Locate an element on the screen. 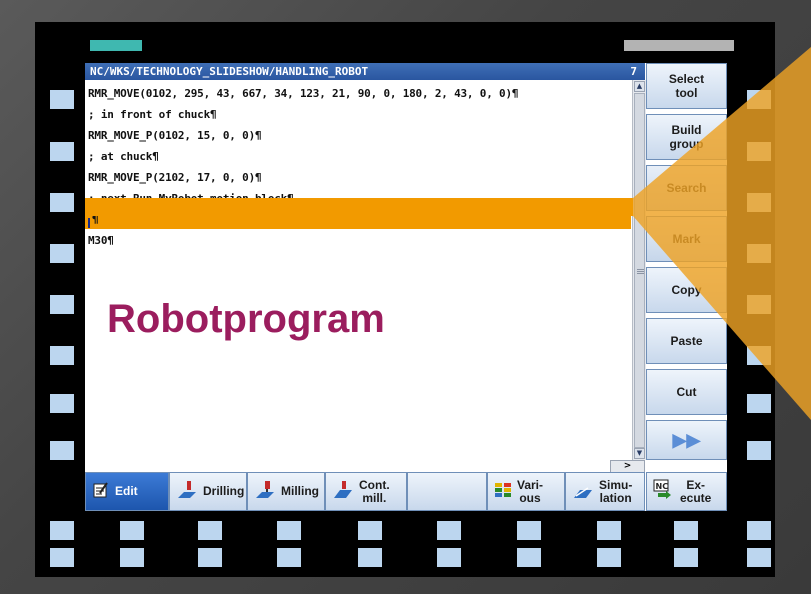 The image size is (811, 594). edit-softkey: Edit is located at coordinates (127, 491).